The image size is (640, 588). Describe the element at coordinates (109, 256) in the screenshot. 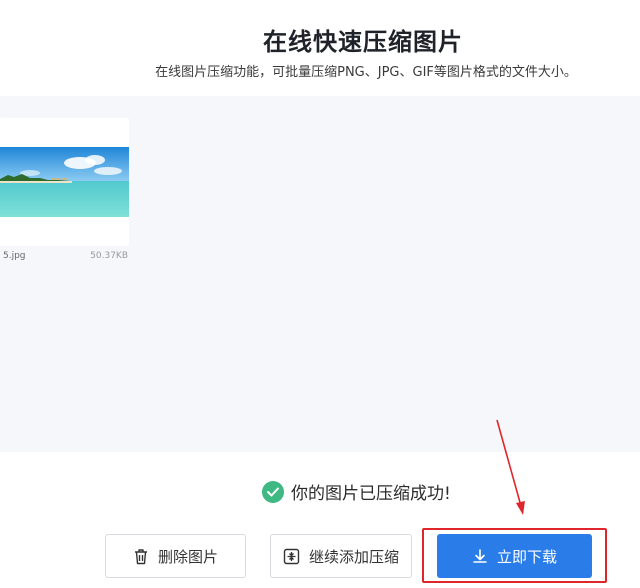

I see `file-size: 50.37KB` at that location.